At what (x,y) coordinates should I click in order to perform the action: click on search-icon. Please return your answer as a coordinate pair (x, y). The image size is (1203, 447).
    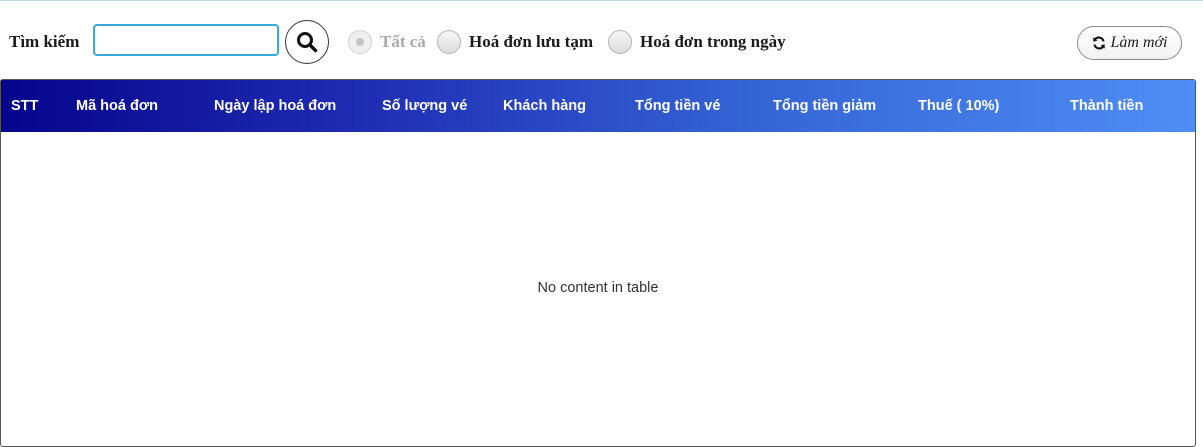
    Looking at the image, I should click on (307, 42).